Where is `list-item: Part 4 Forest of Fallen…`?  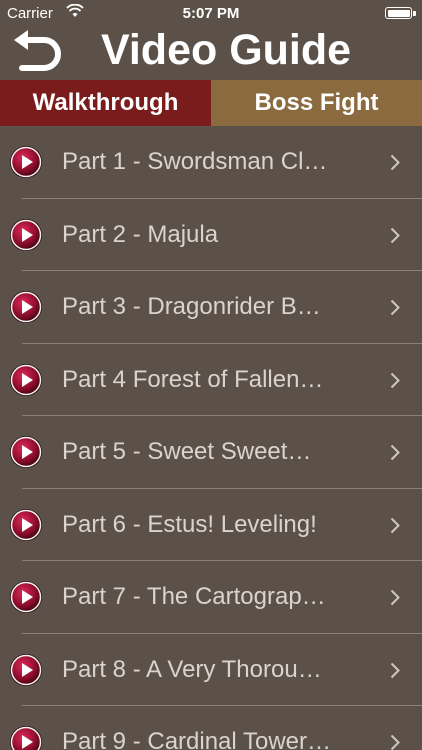
list-item: Part 4 Forest of Fallen… is located at coordinates (211, 380).